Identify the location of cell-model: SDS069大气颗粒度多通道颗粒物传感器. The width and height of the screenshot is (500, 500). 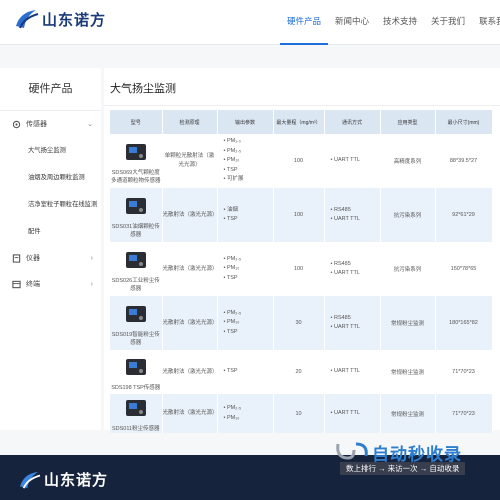
(136, 161).